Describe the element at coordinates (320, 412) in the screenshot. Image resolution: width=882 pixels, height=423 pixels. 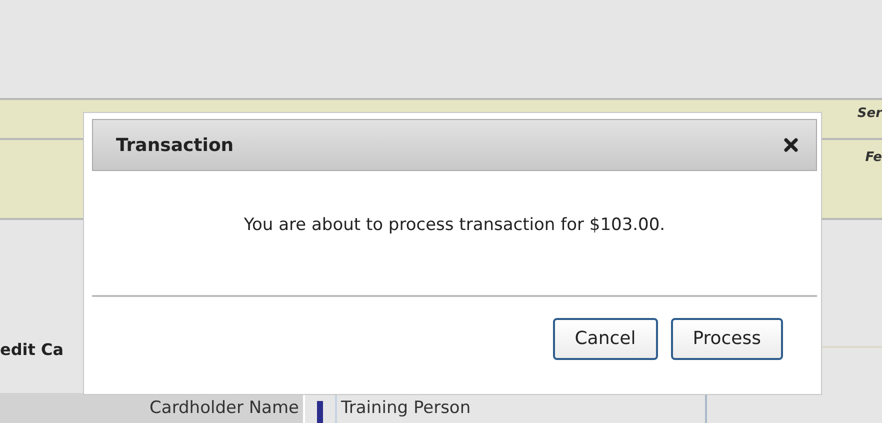
I see `required-marker` at that location.